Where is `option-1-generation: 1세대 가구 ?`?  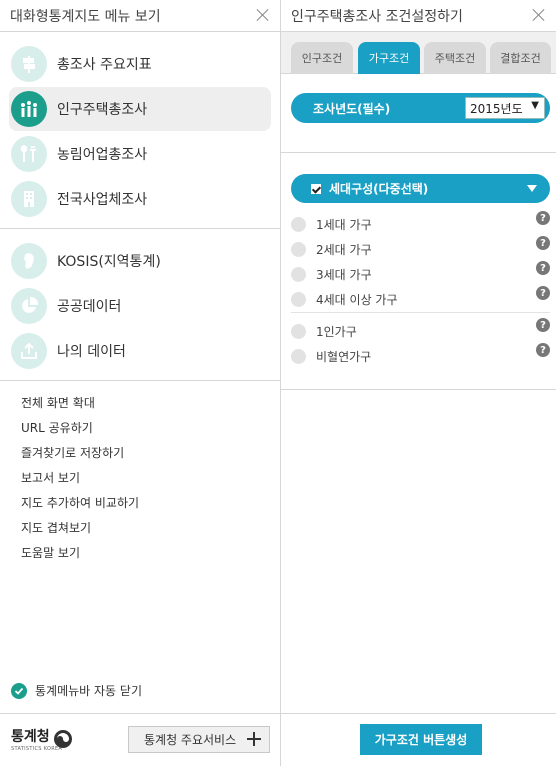 option-1-generation: 1세대 가구 ? is located at coordinates (421, 222).